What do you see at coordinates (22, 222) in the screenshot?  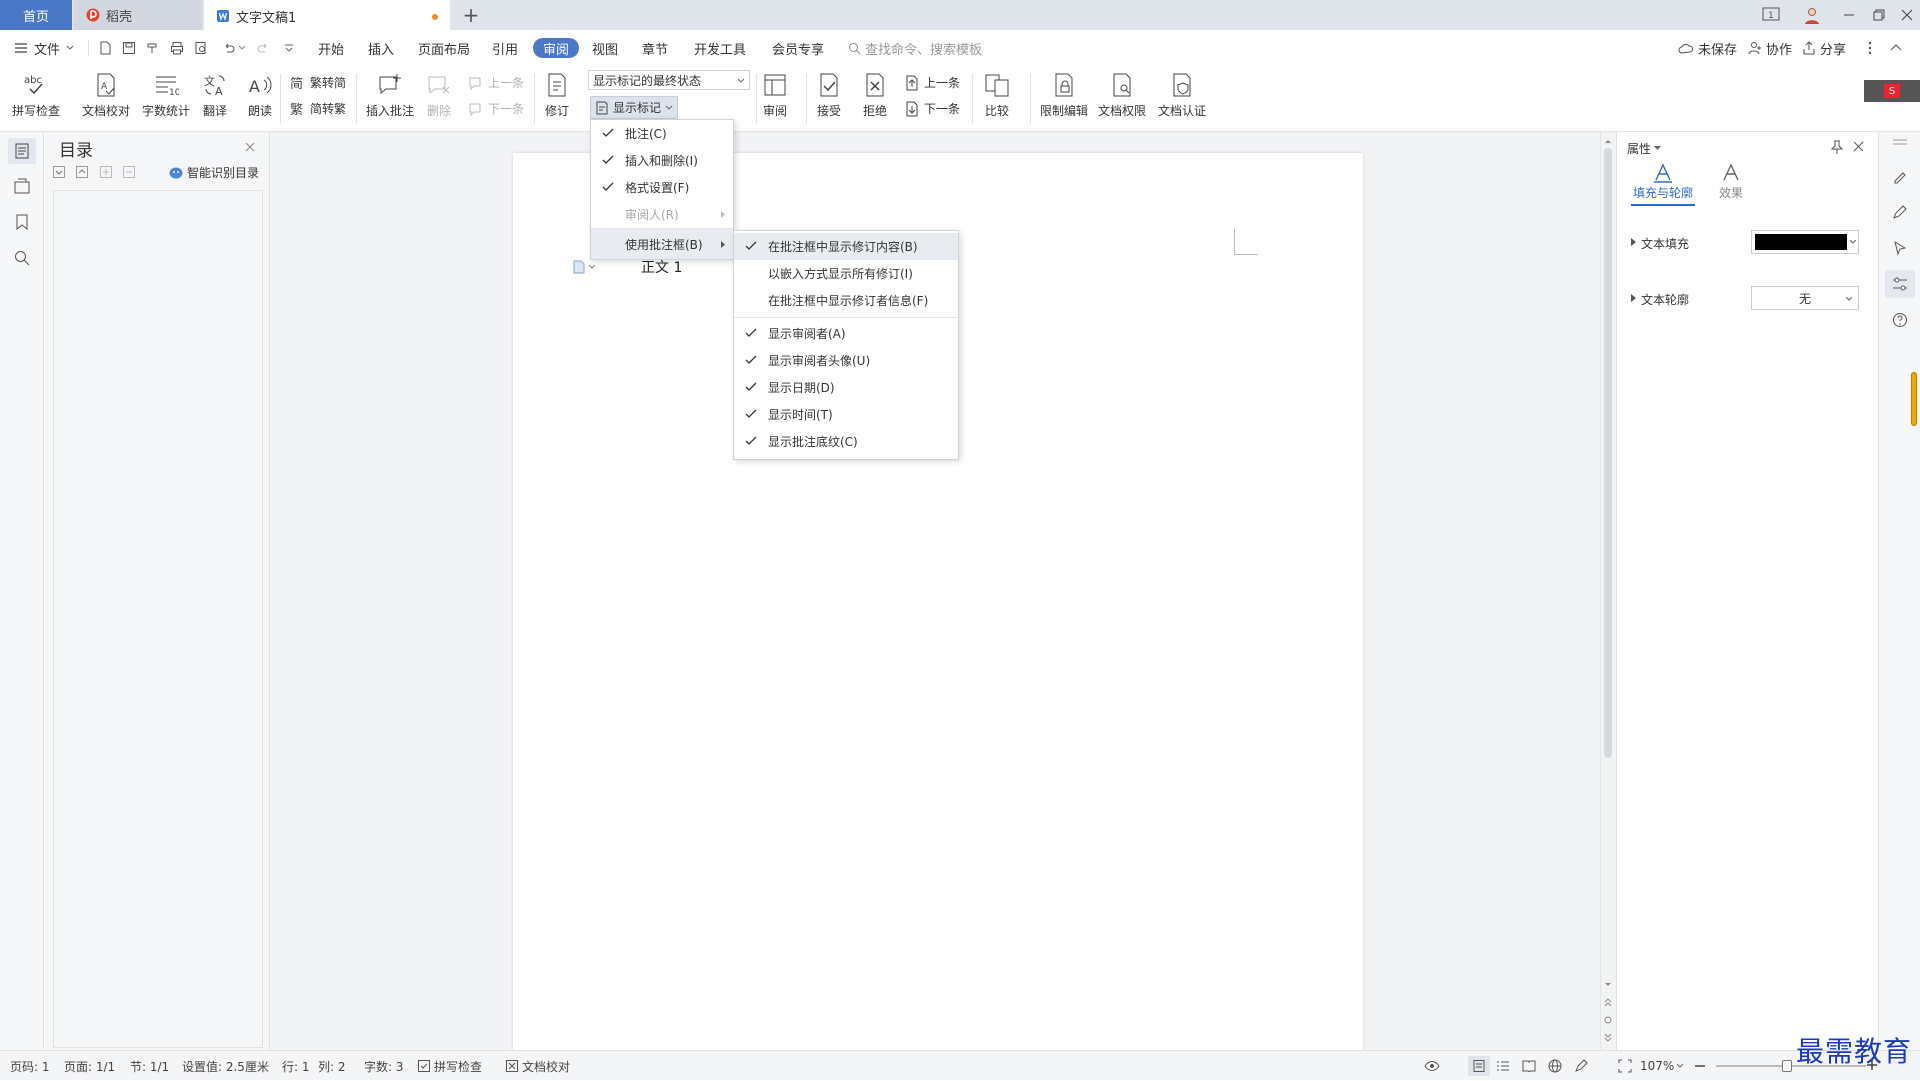 I see `bookmark-icon` at bounding box center [22, 222].